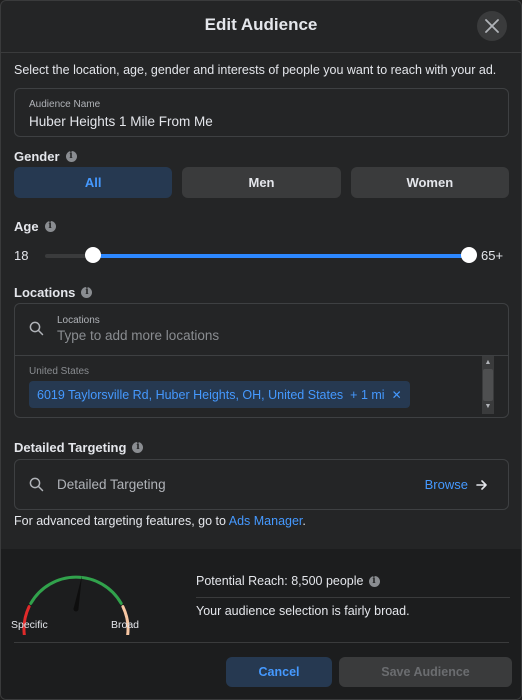 Image resolution: width=522 pixels, height=700 pixels. I want to click on age-section-label: Age i, so click(35, 226).